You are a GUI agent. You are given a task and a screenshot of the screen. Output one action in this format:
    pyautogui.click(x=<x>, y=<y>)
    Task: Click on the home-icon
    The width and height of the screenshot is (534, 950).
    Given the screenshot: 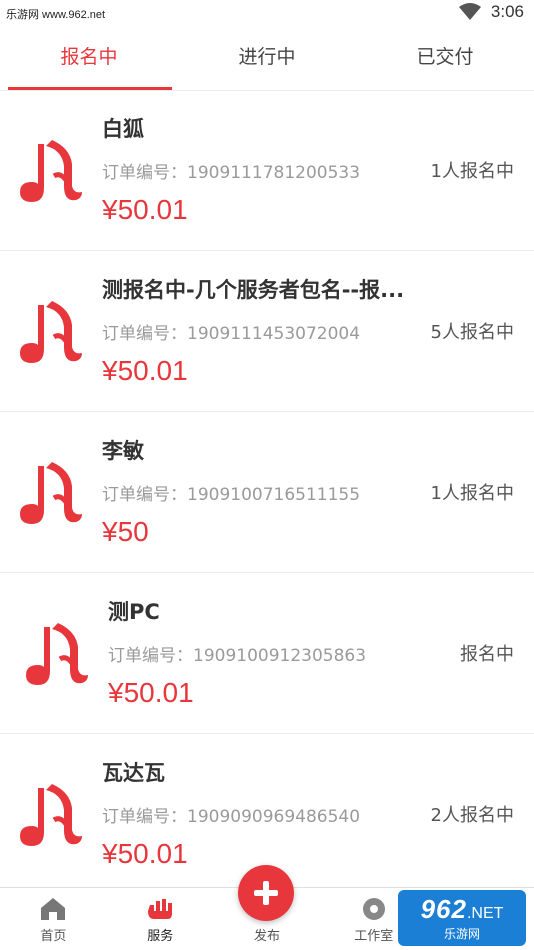 What is the action you would take?
    pyautogui.click(x=53, y=909)
    